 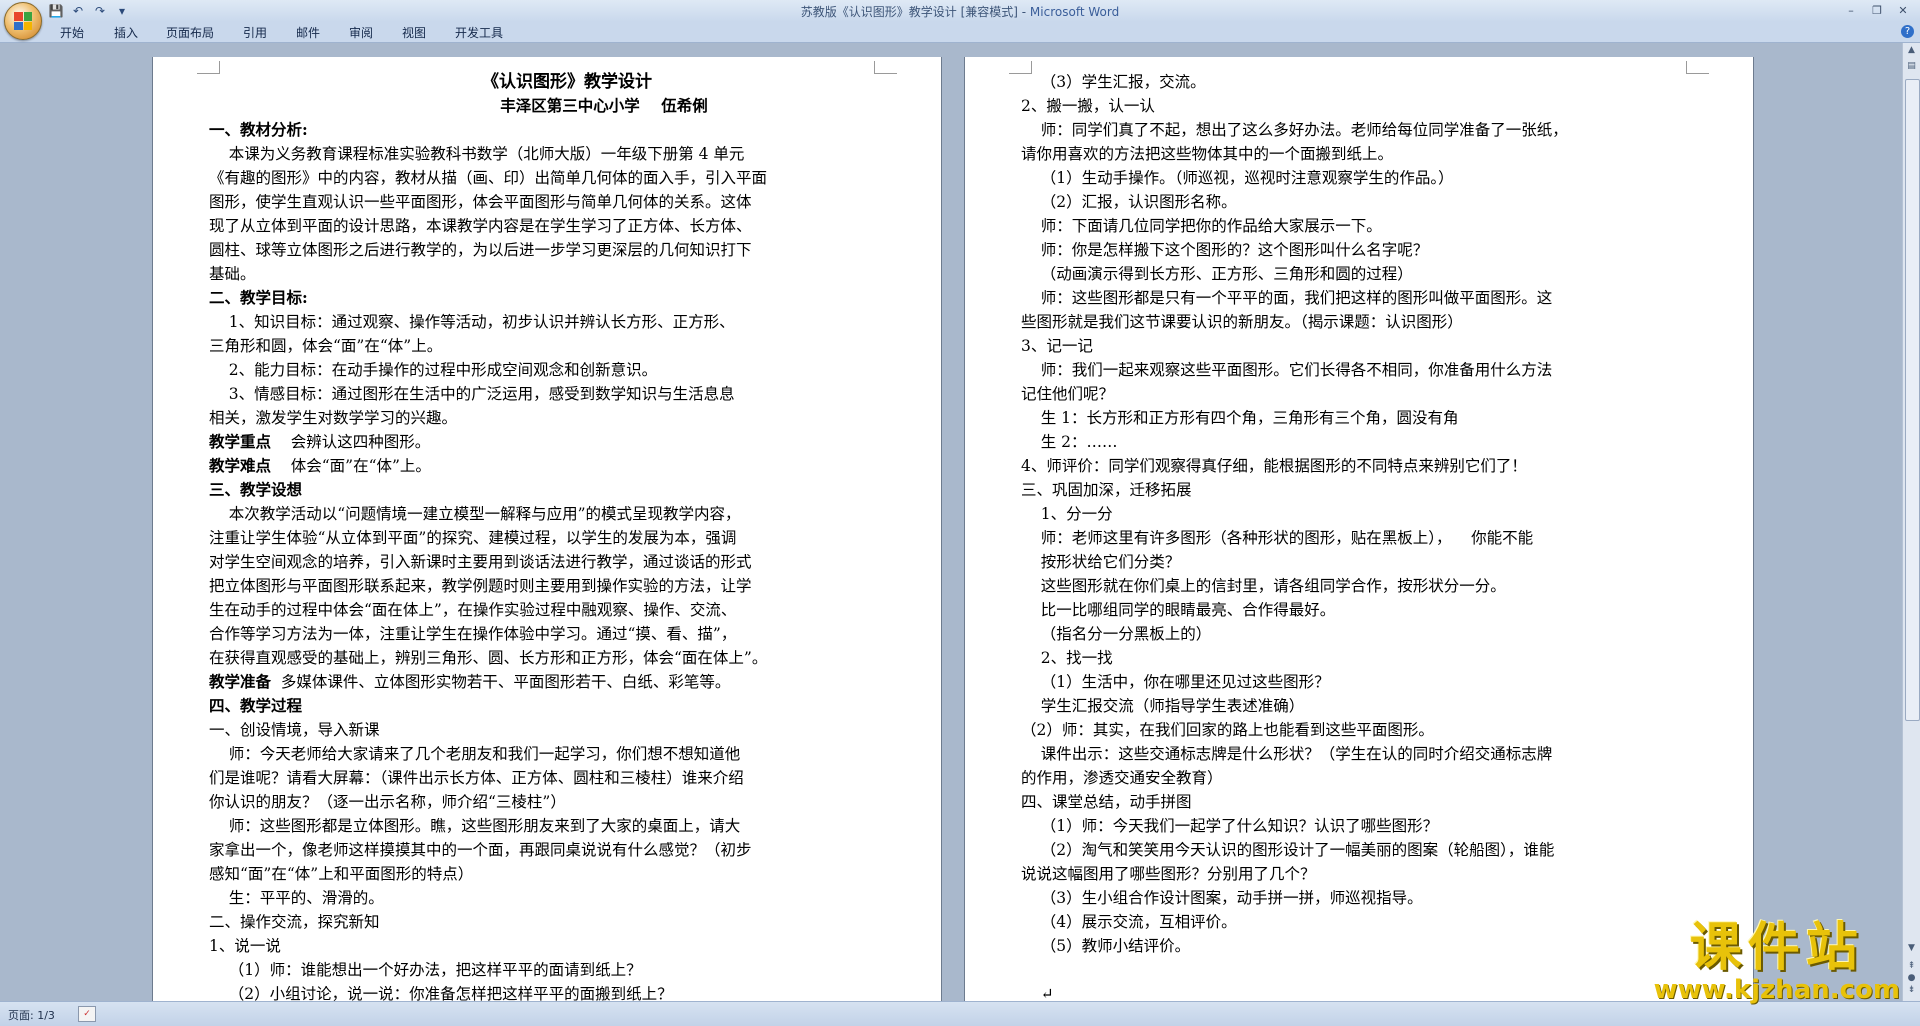 What do you see at coordinates (539, 946) in the screenshot?
I see `paragraph-line: 1、说一说` at bounding box center [539, 946].